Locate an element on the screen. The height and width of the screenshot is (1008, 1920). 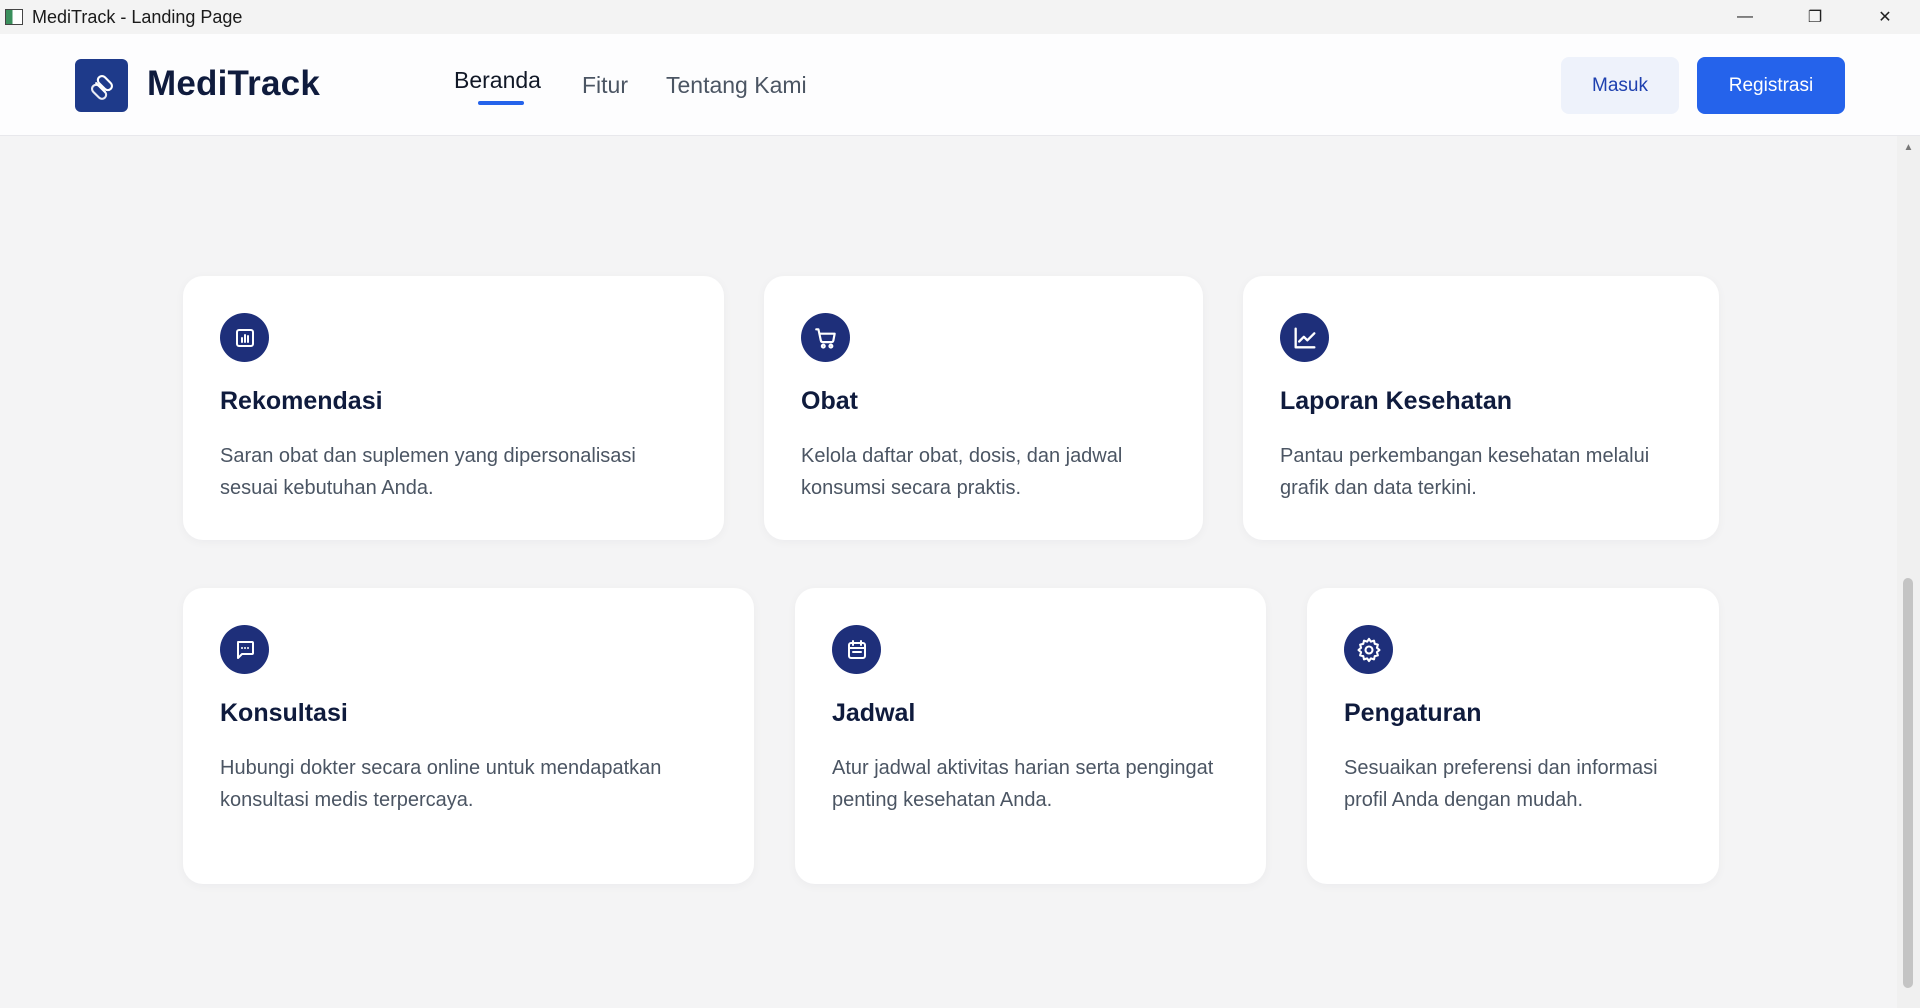
card-title: Jadwal is located at coordinates (874, 713).